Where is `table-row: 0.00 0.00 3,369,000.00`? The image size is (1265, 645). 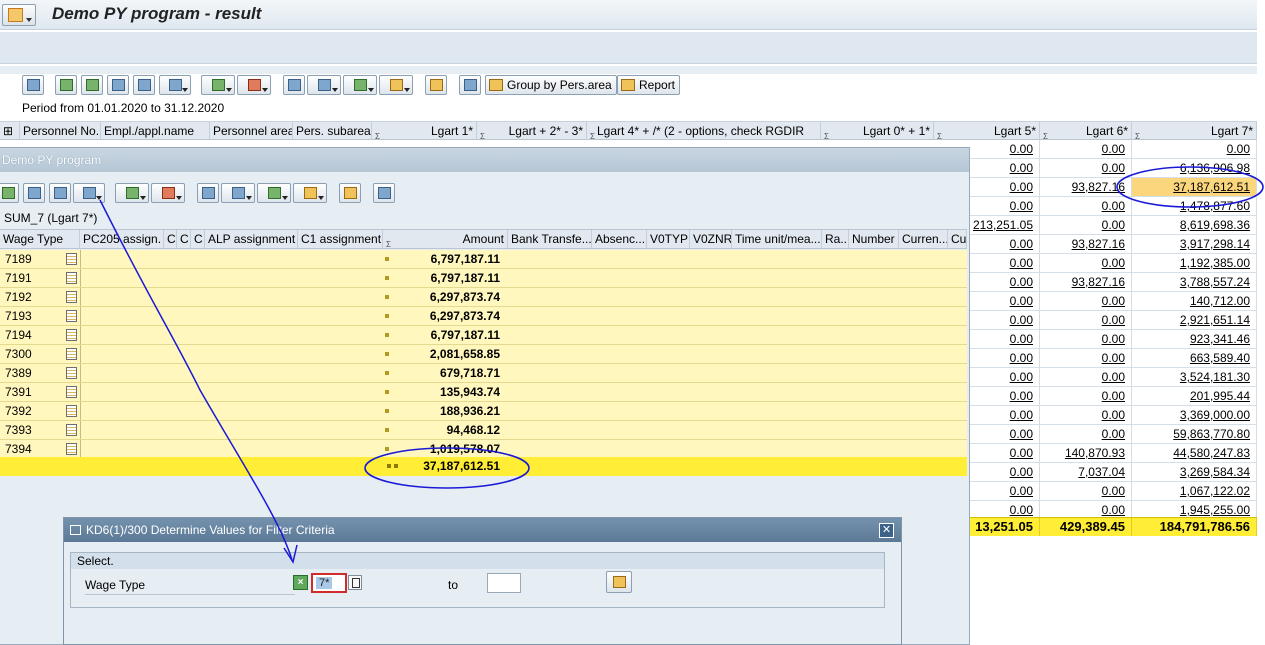
table-row: 0.00 0.00 3,369,000.00 is located at coordinates (1095, 415).